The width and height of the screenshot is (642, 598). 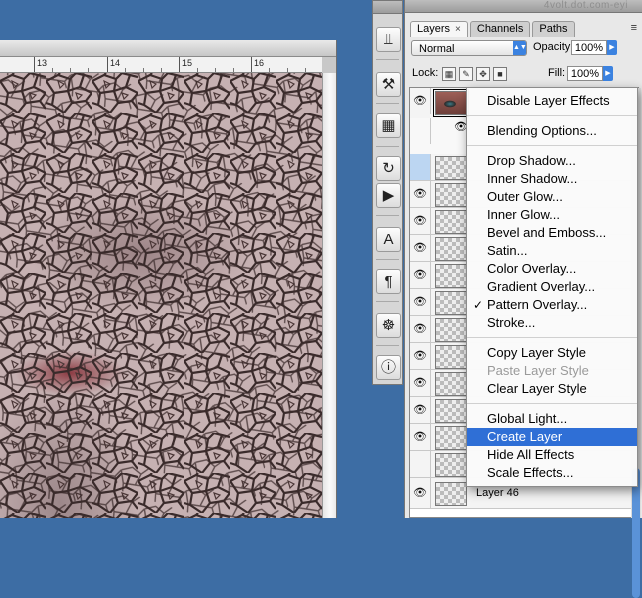 What do you see at coordinates (553, 29) in the screenshot?
I see `tab-paths: Paths` at bounding box center [553, 29].